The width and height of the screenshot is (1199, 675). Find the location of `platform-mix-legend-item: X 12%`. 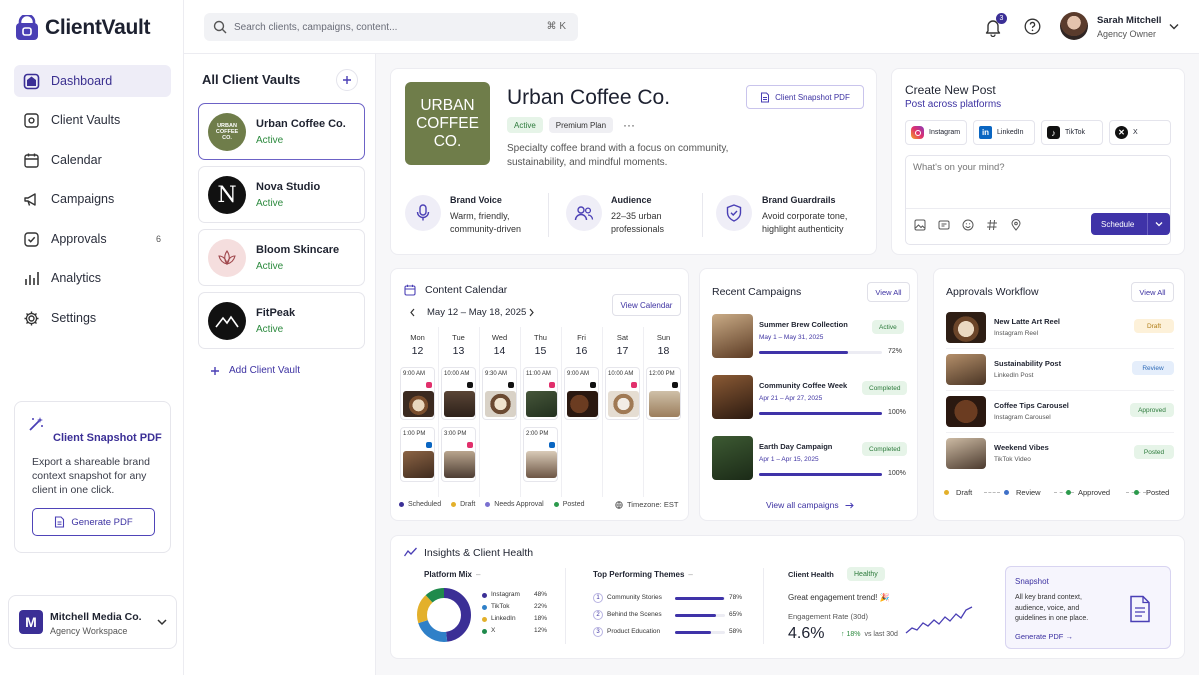

platform-mix-legend-item: X 12% is located at coordinates (517, 632).